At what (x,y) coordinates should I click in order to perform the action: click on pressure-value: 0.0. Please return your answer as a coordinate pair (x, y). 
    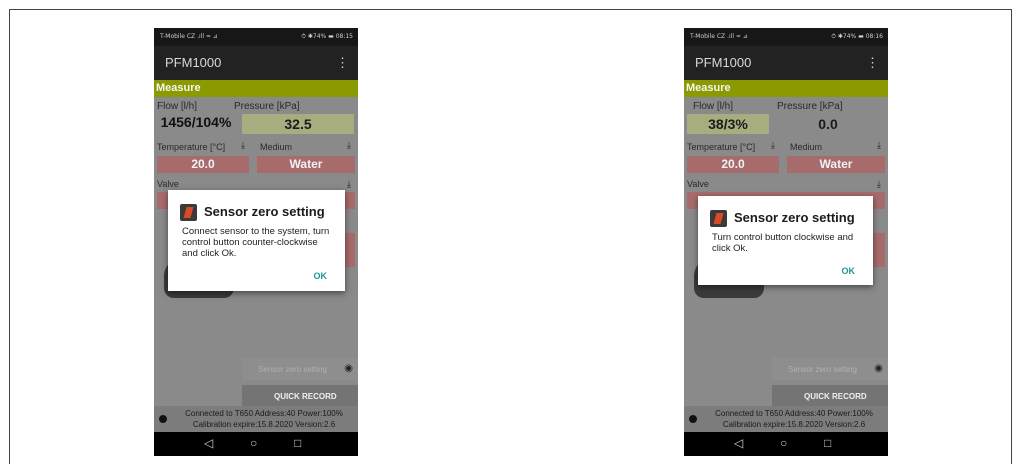
    Looking at the image, I should click on (828, 124).